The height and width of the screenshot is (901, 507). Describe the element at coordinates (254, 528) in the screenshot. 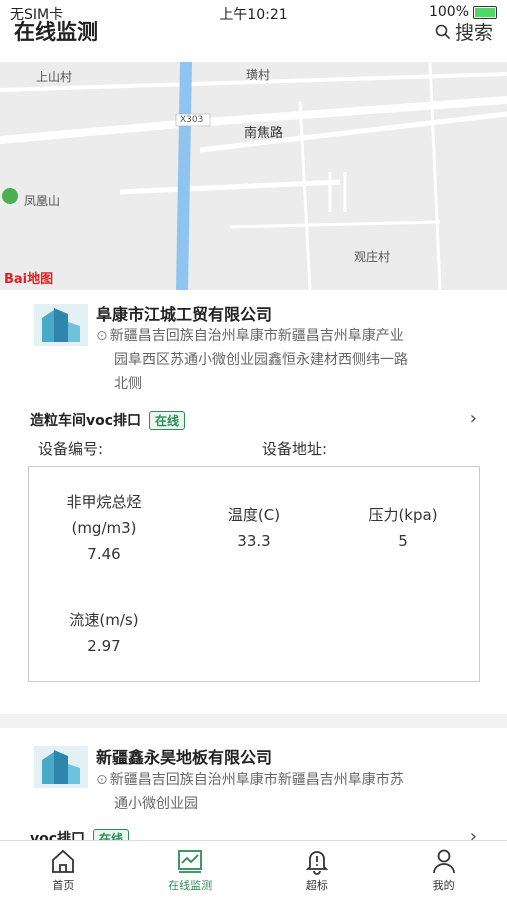

I see `metric-temperature: 温度(C) 33.3` at that location.